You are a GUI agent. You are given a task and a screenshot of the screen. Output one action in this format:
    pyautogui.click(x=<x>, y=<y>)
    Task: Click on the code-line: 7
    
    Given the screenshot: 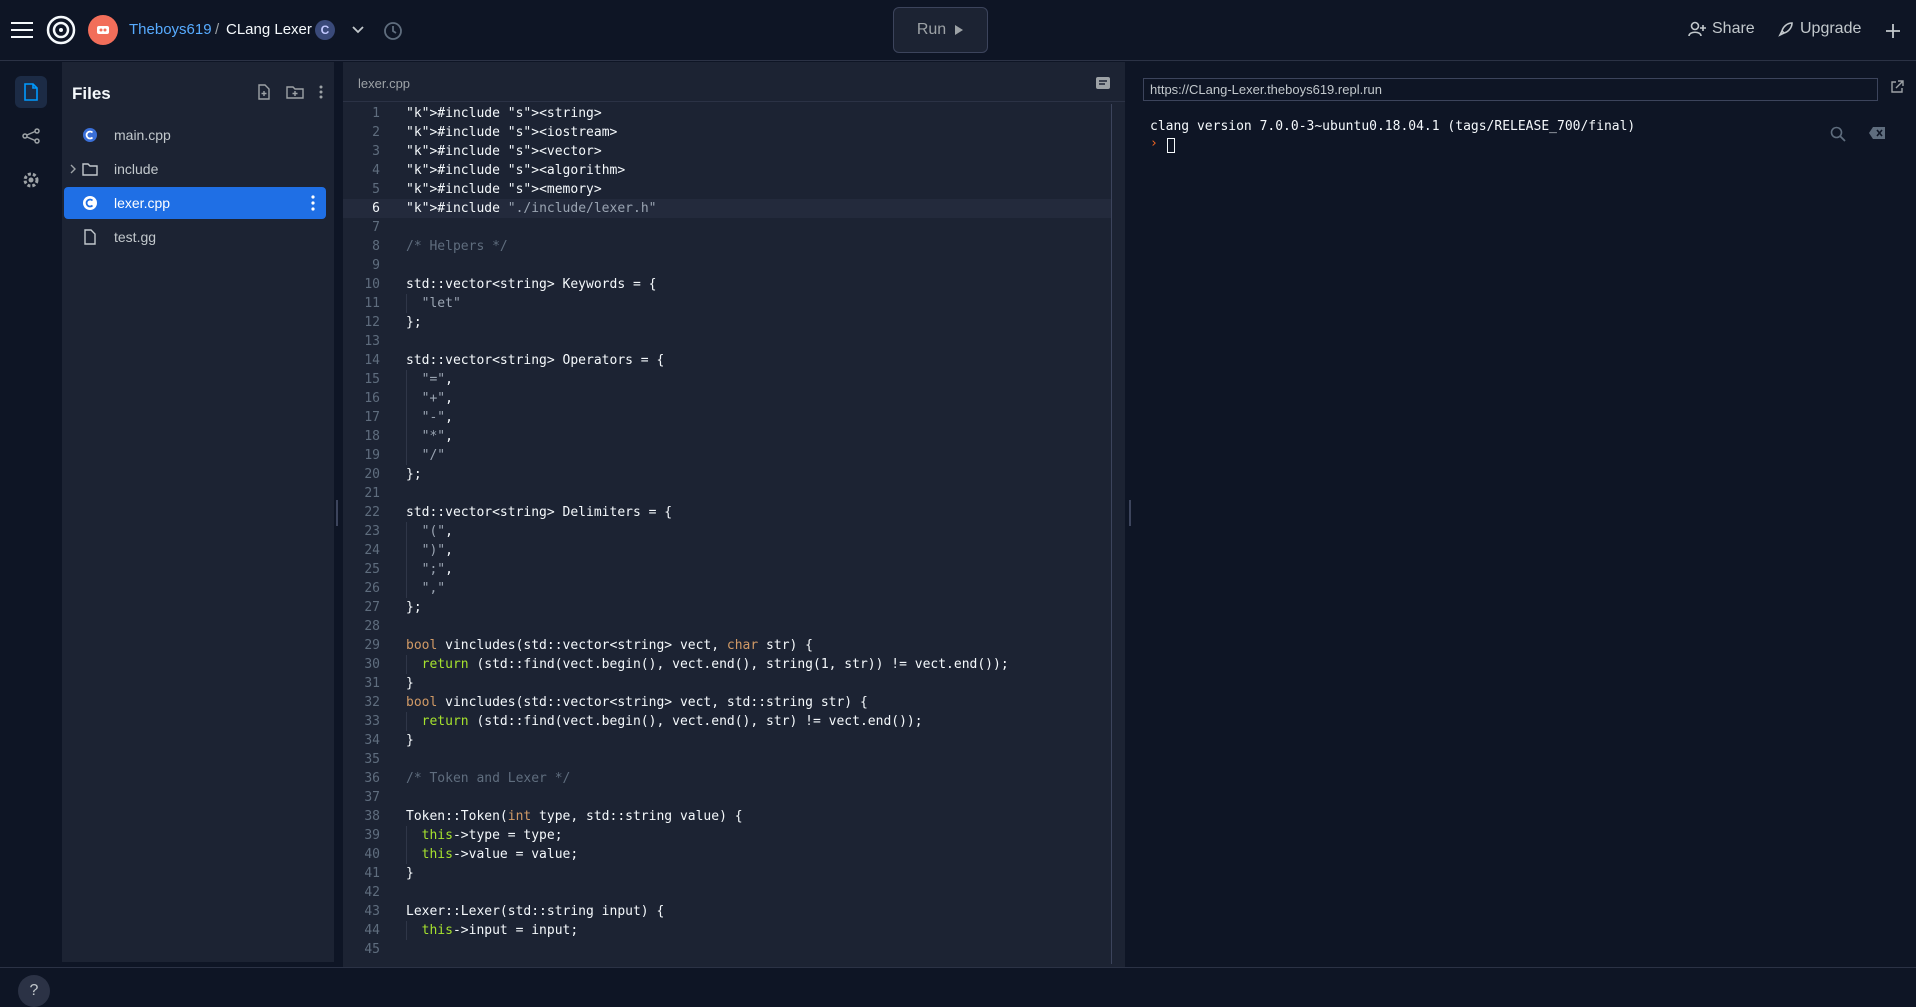 What is the action you would take?
    pyautogui.click(x=727, y=227)
    